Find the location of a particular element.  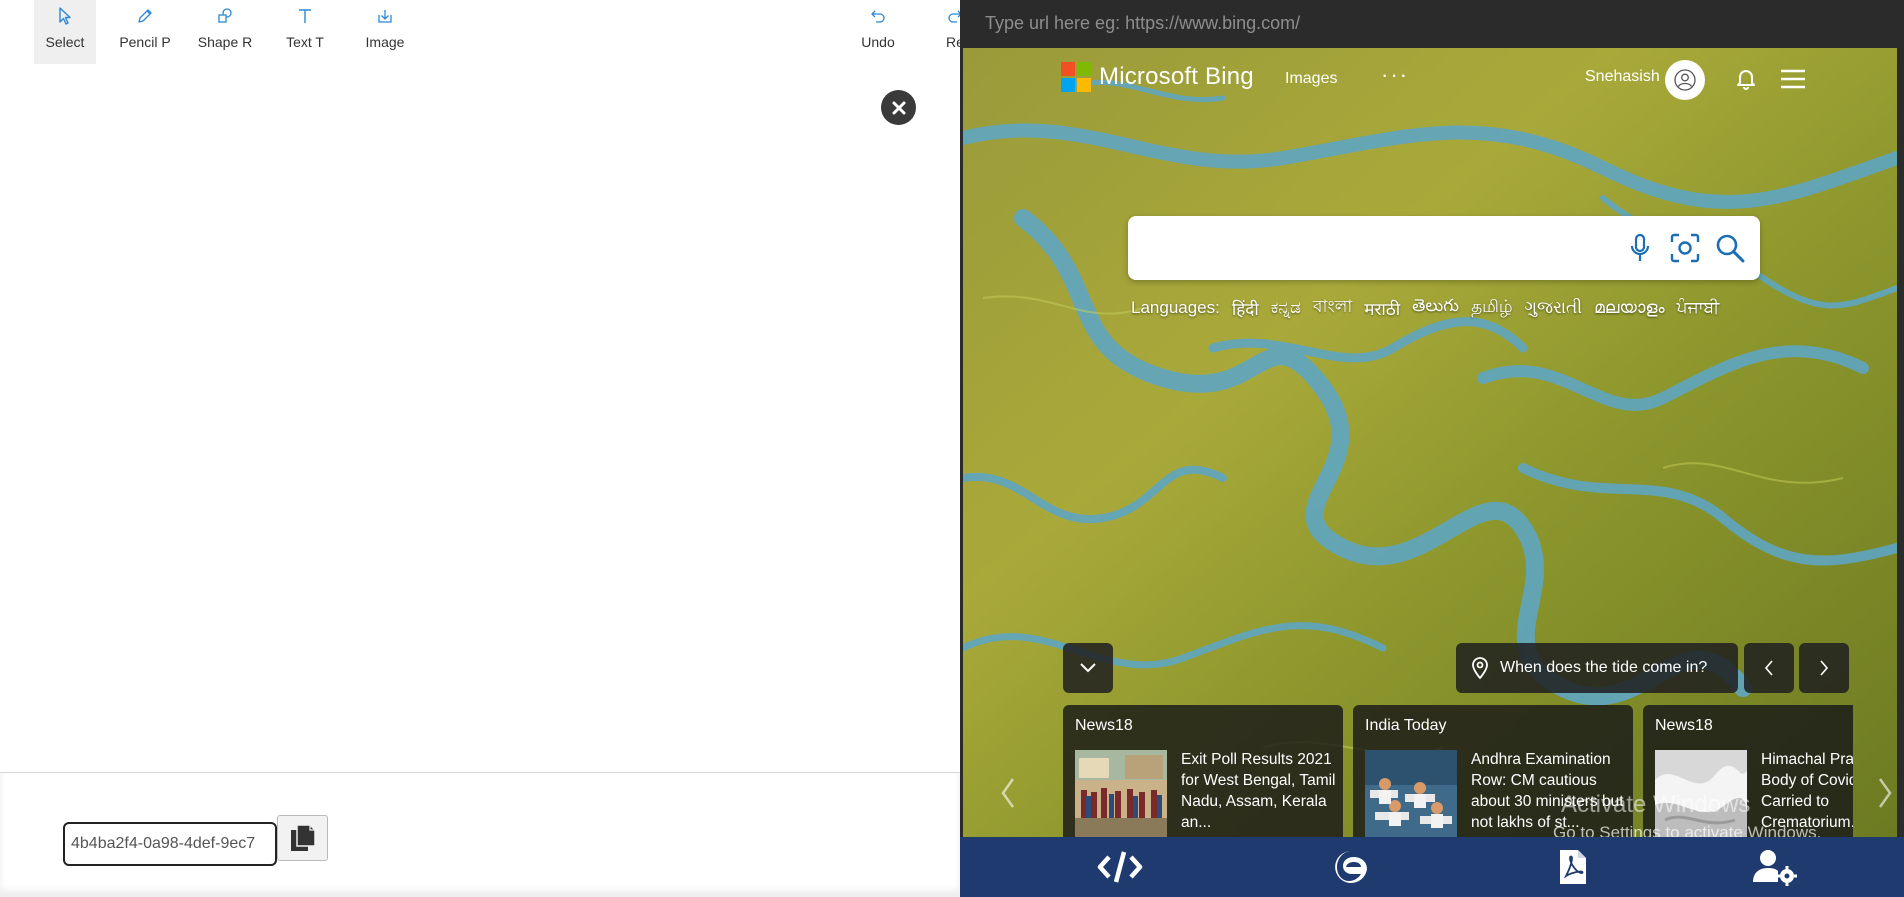

redo-icon is located at coordinates (952, 16).